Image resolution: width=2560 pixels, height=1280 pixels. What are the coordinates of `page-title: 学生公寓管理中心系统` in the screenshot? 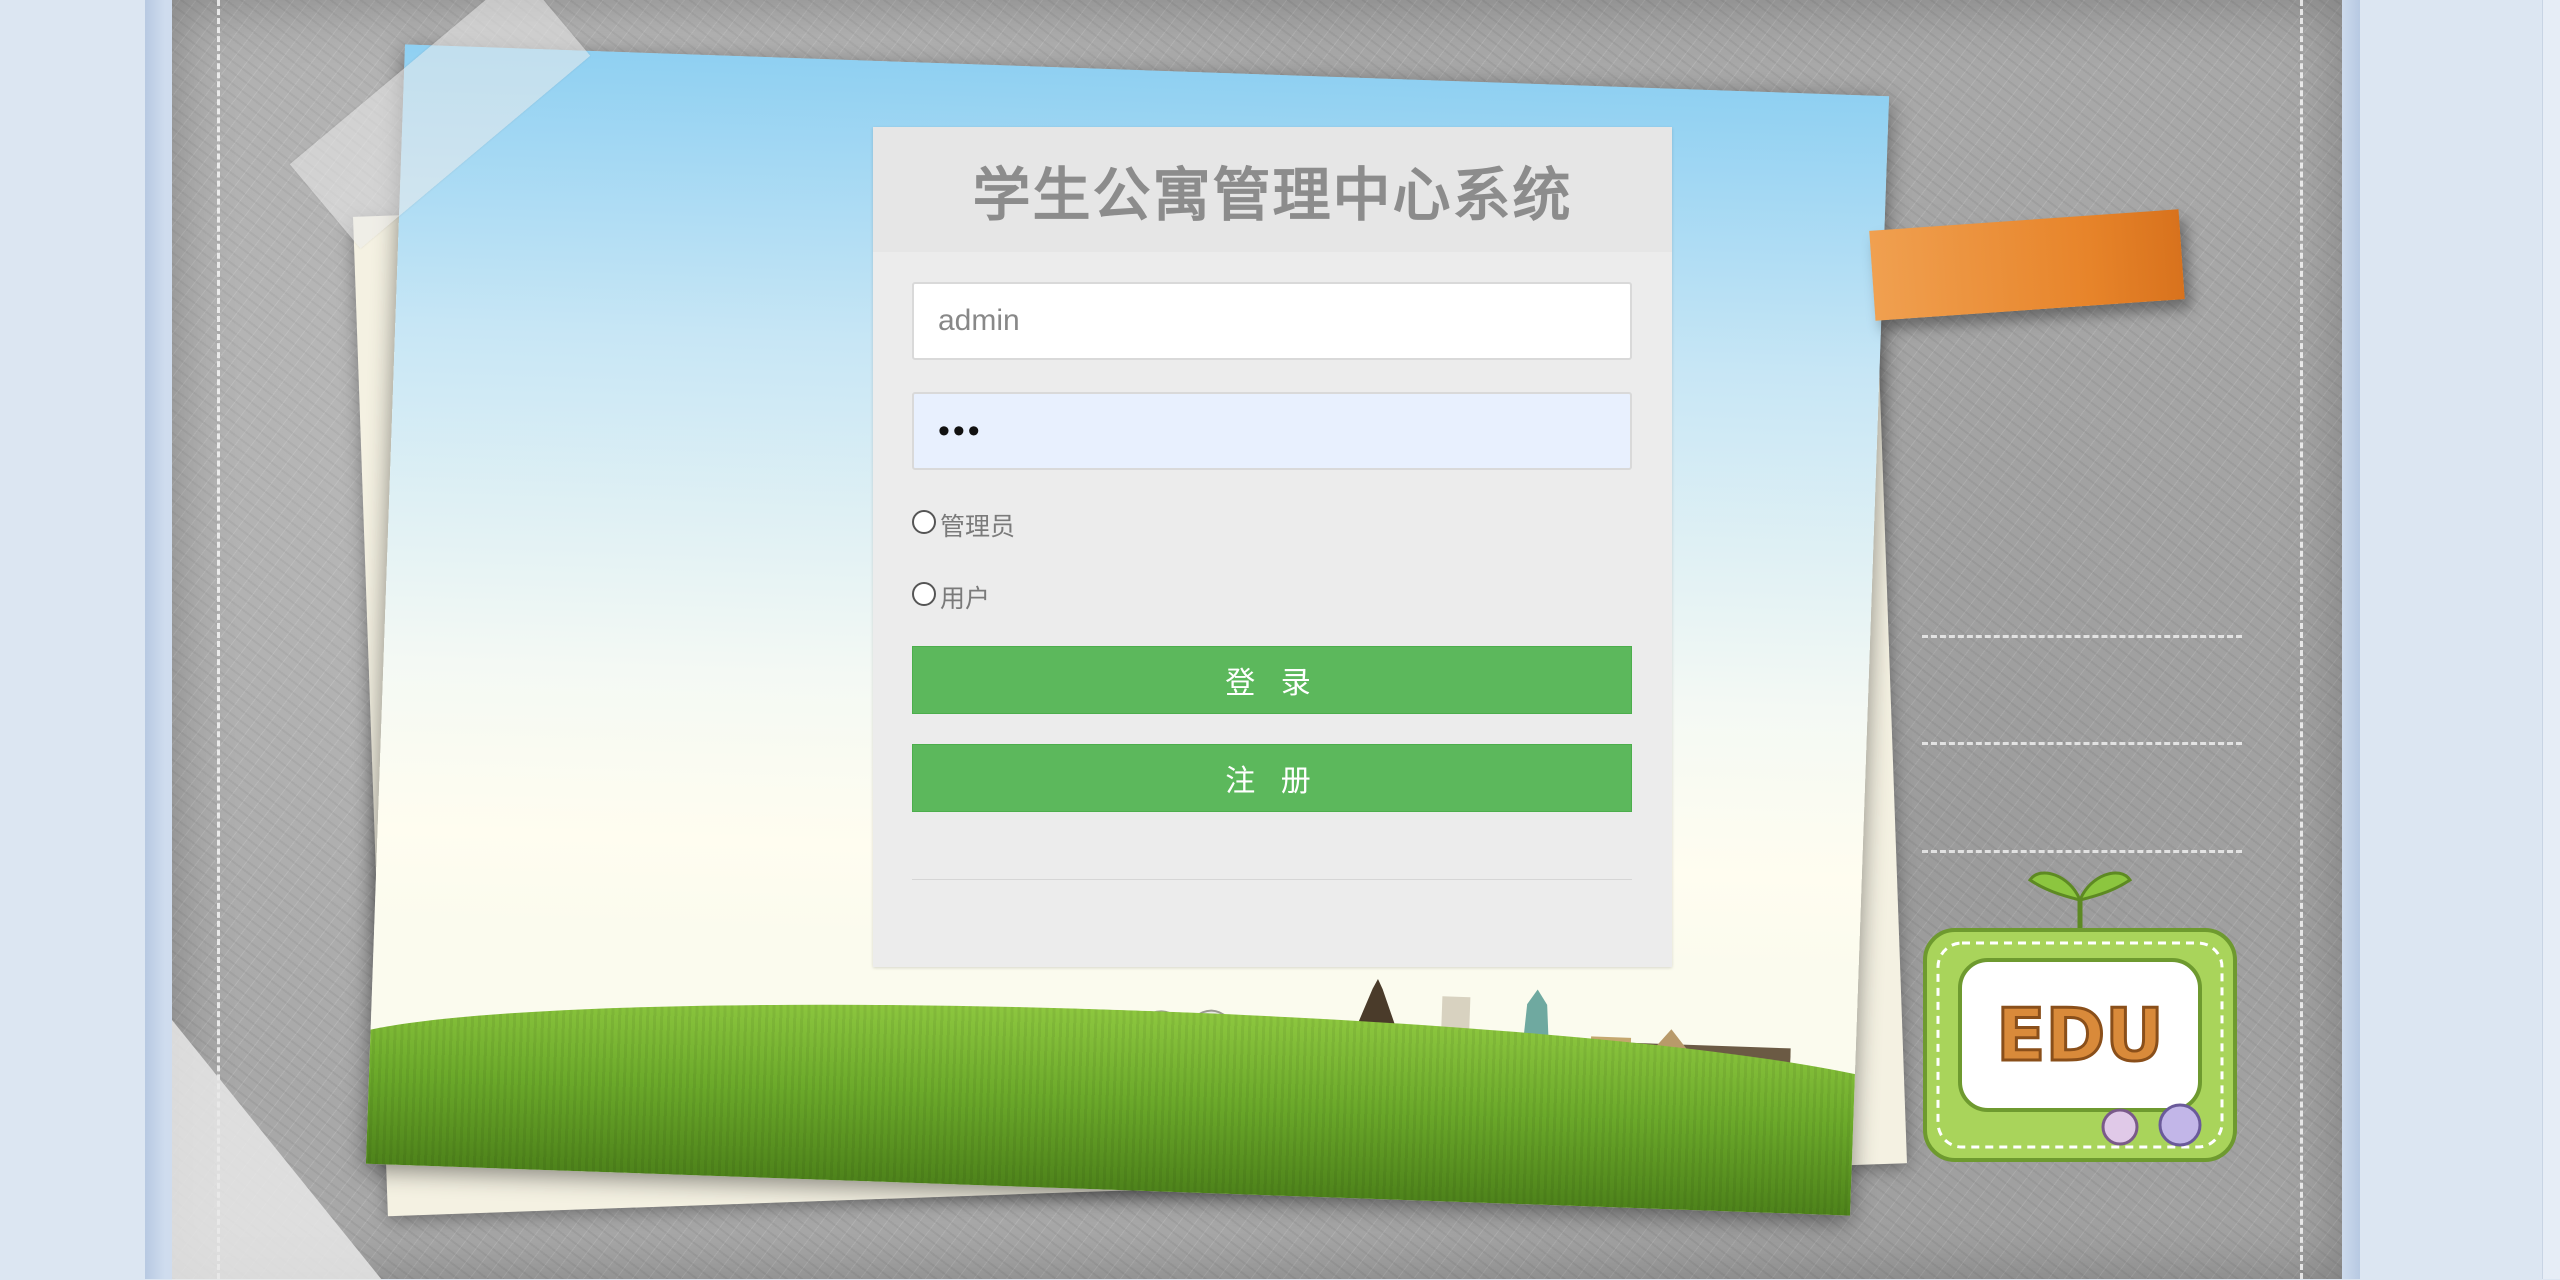 It's located at (1272, 194).